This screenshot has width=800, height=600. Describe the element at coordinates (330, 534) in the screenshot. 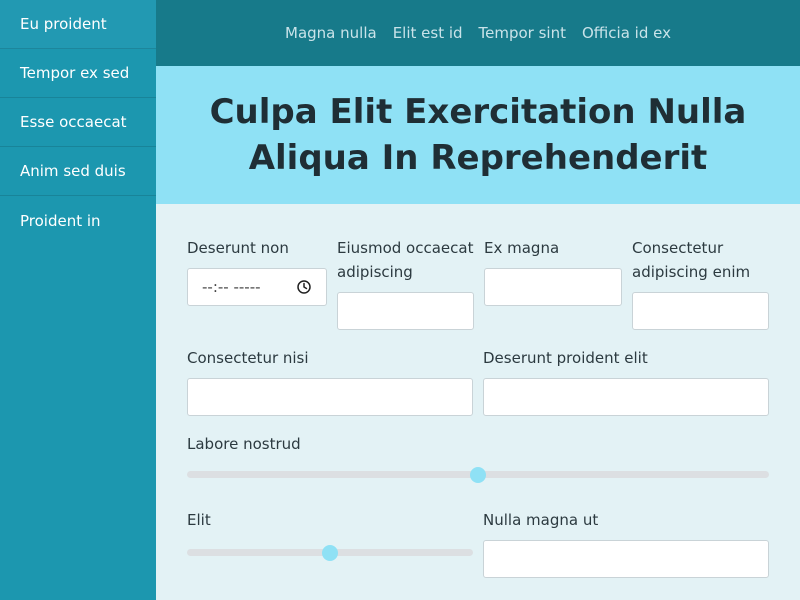

I see `field-elit: Elit` at that location.